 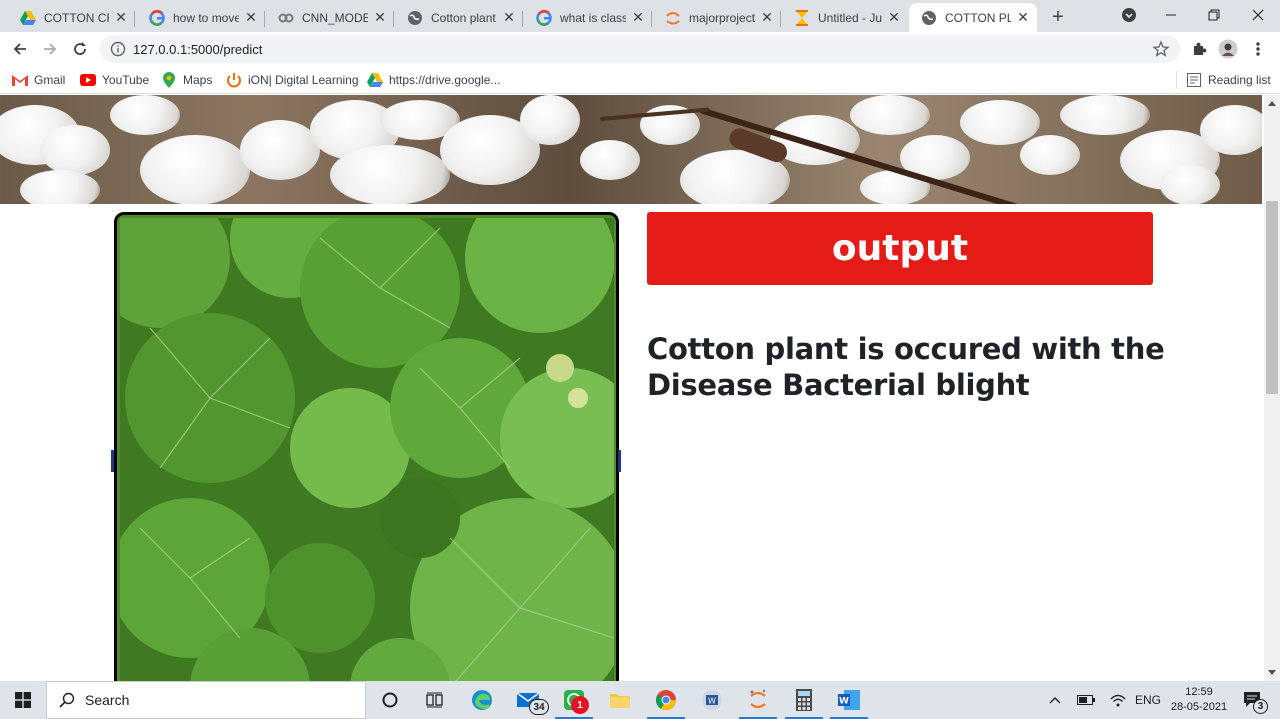 I want to click on file-explorer-icon, so click(x=620, y=700).